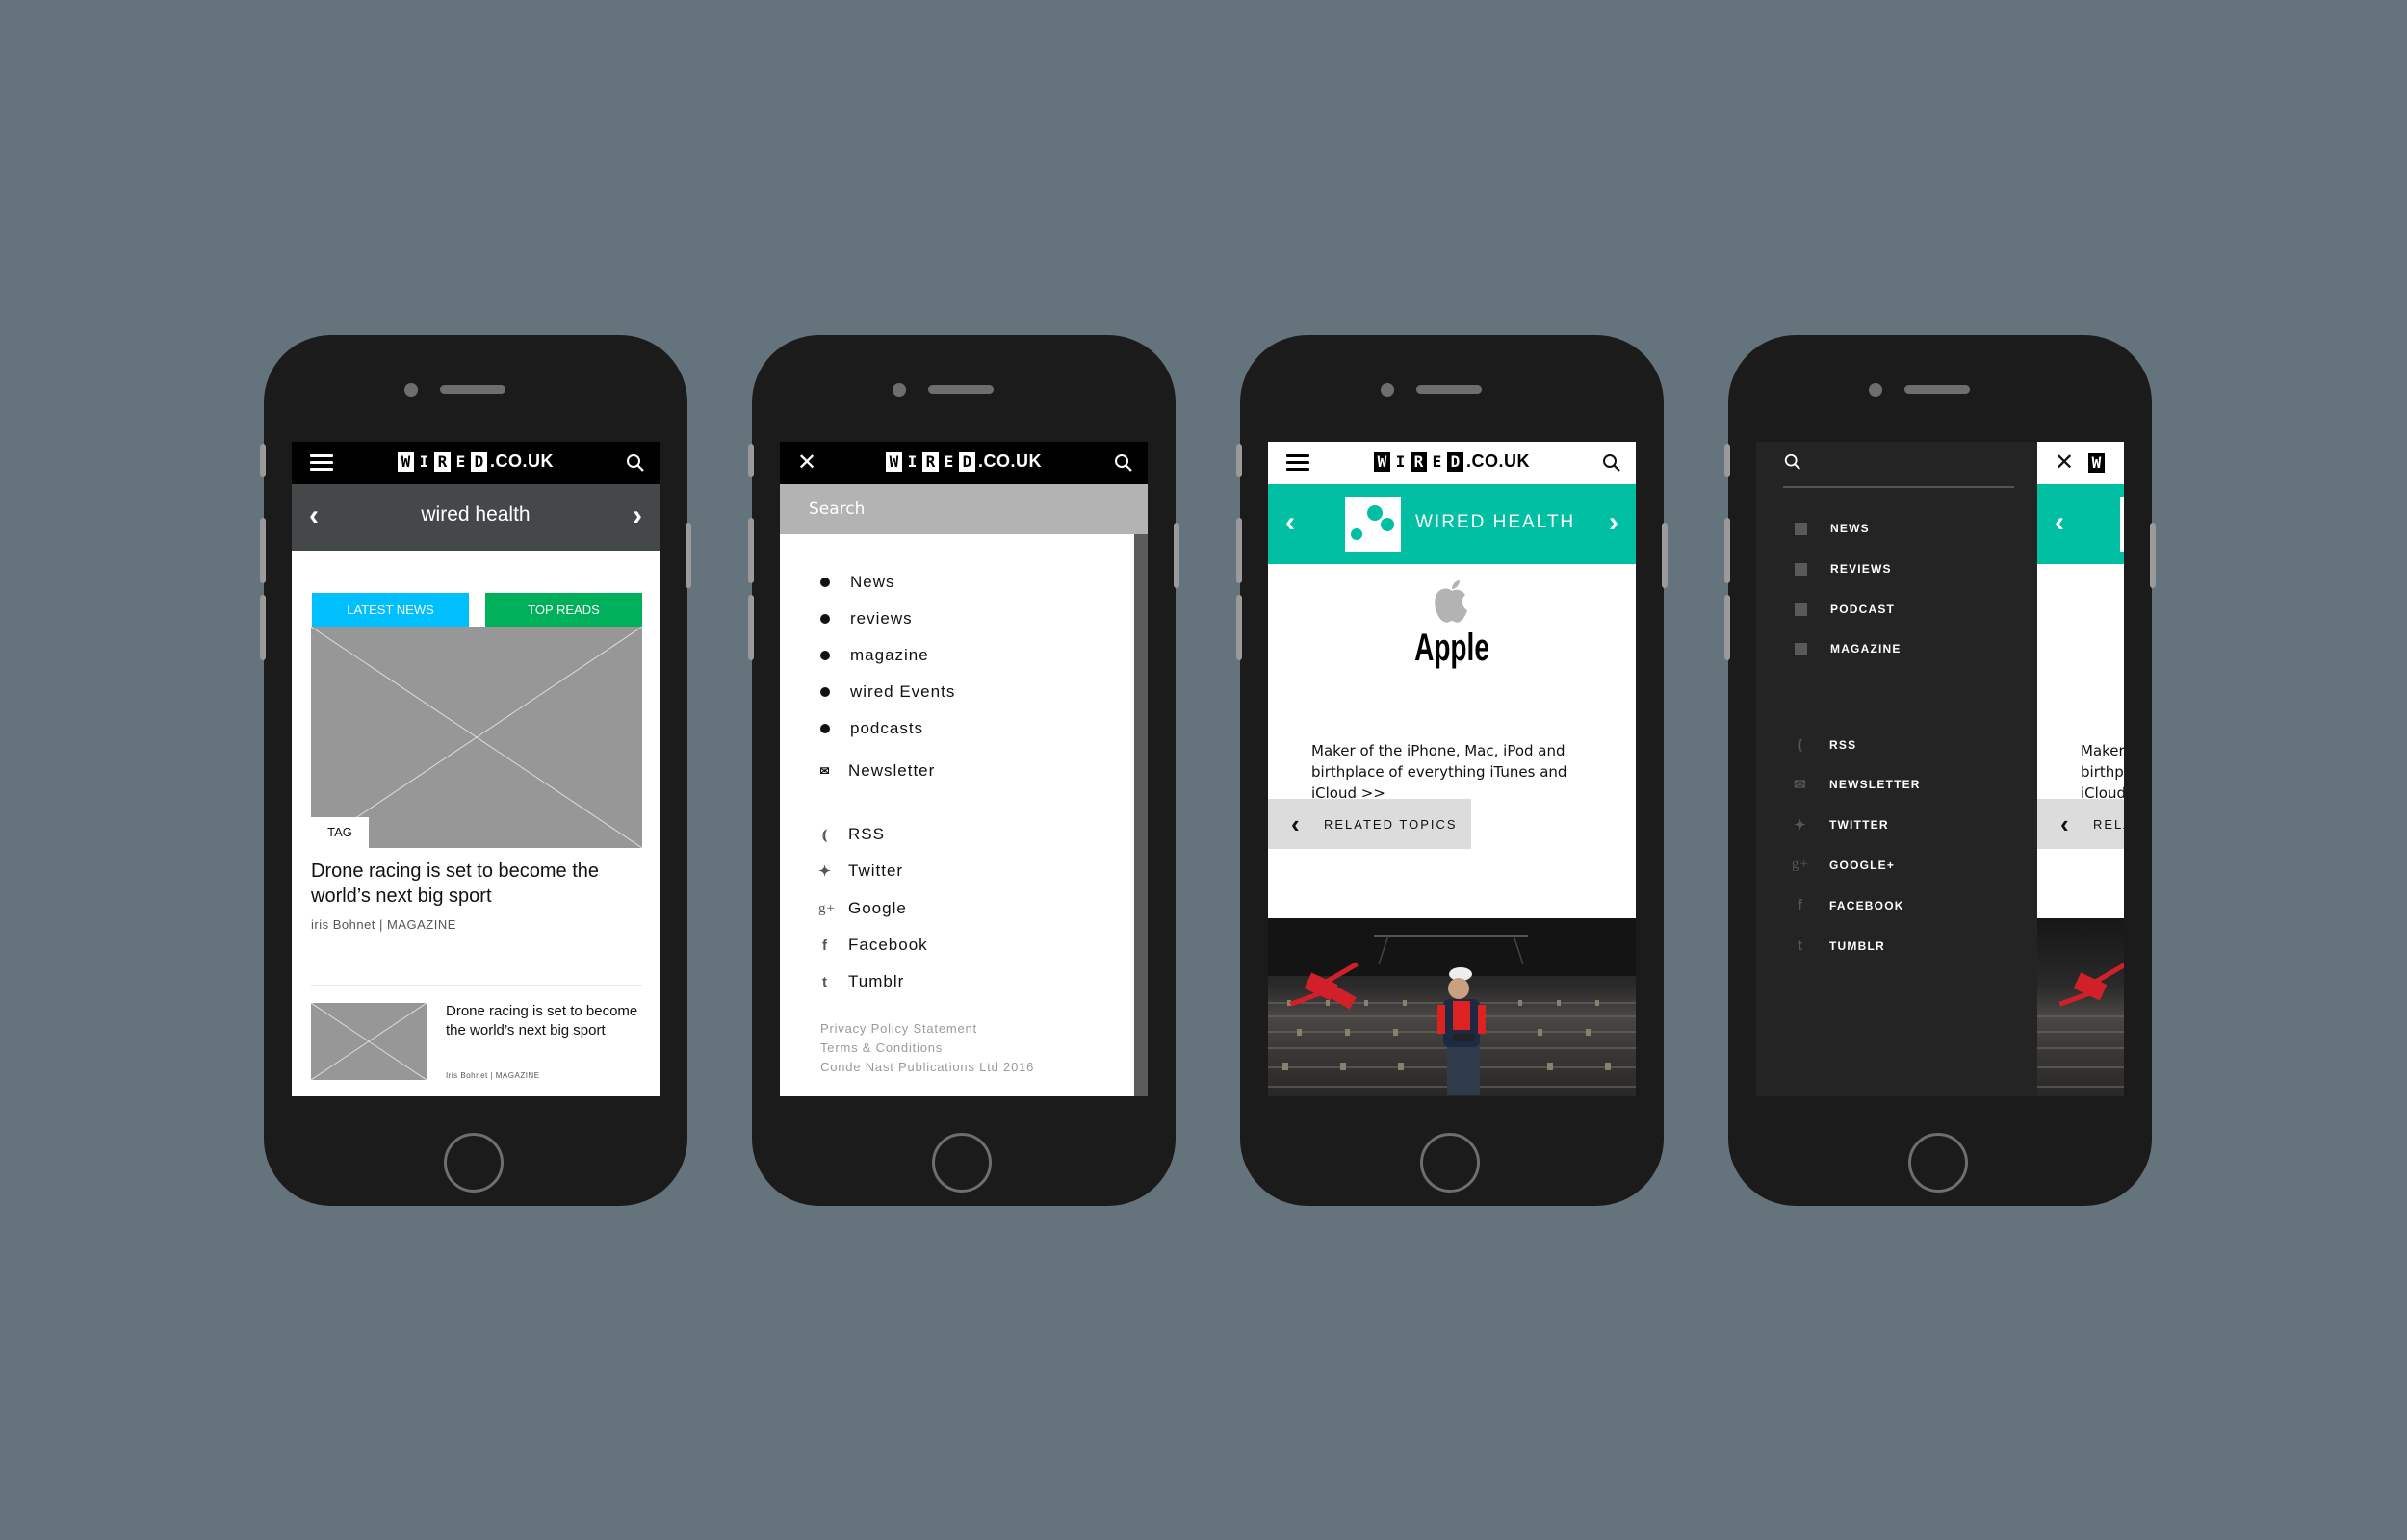 This screenshot has width=2407, height=1540. Describe the element at coordinates (865, 619) in the screenshot. I see `menu-item-reviews: reviews` at that location.